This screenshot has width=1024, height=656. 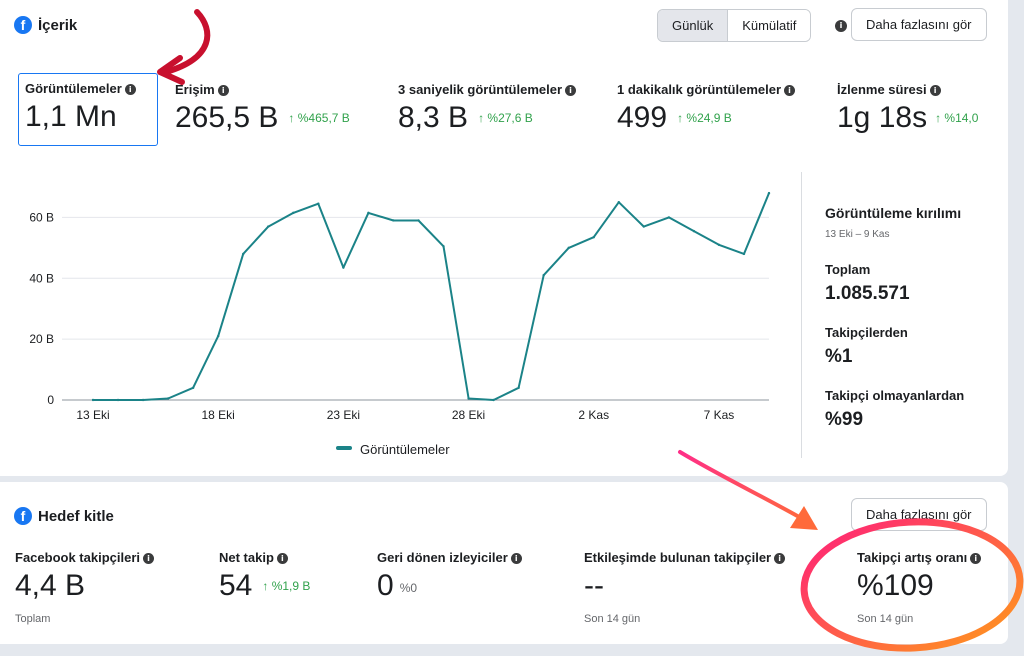 I want to click on breakdown-label: Takipçilerden, so click(x=866, y=332).